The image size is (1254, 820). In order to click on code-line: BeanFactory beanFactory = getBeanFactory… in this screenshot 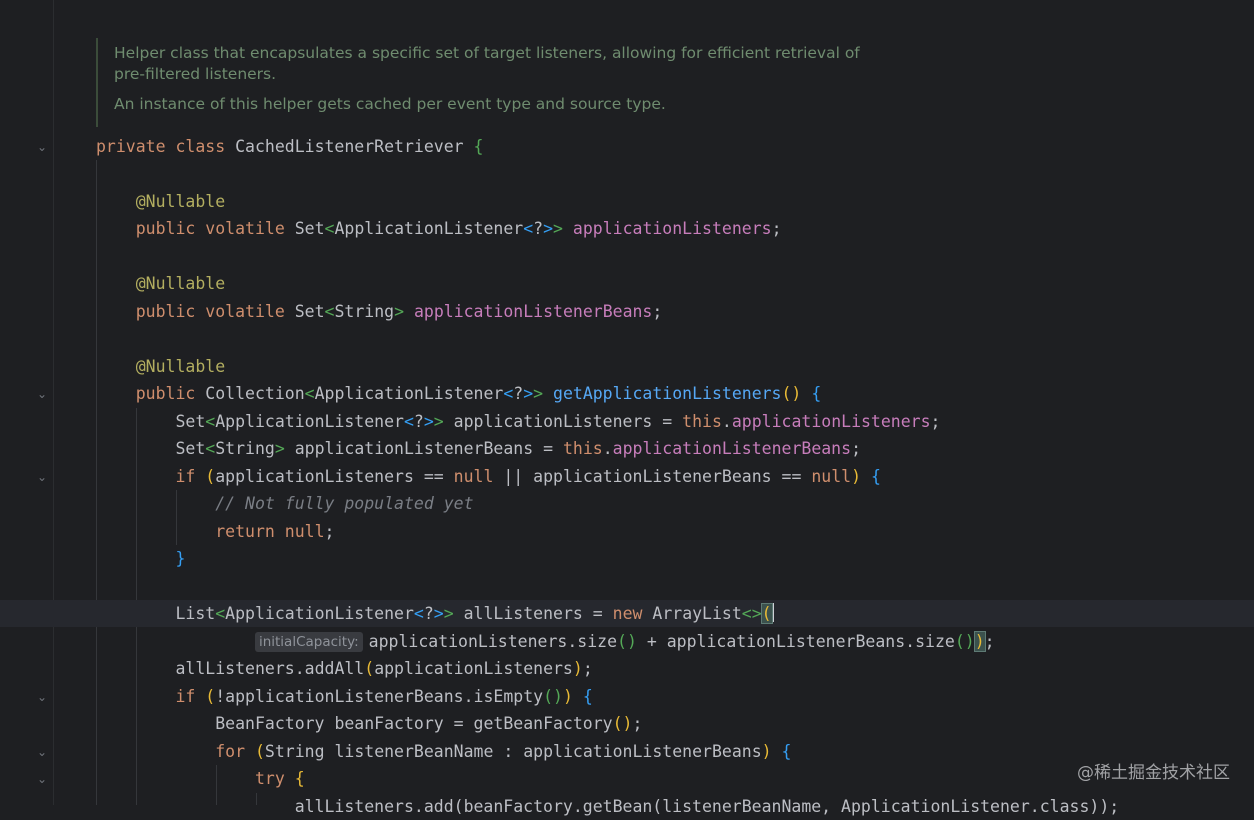, I will do `click(369, 723)`.